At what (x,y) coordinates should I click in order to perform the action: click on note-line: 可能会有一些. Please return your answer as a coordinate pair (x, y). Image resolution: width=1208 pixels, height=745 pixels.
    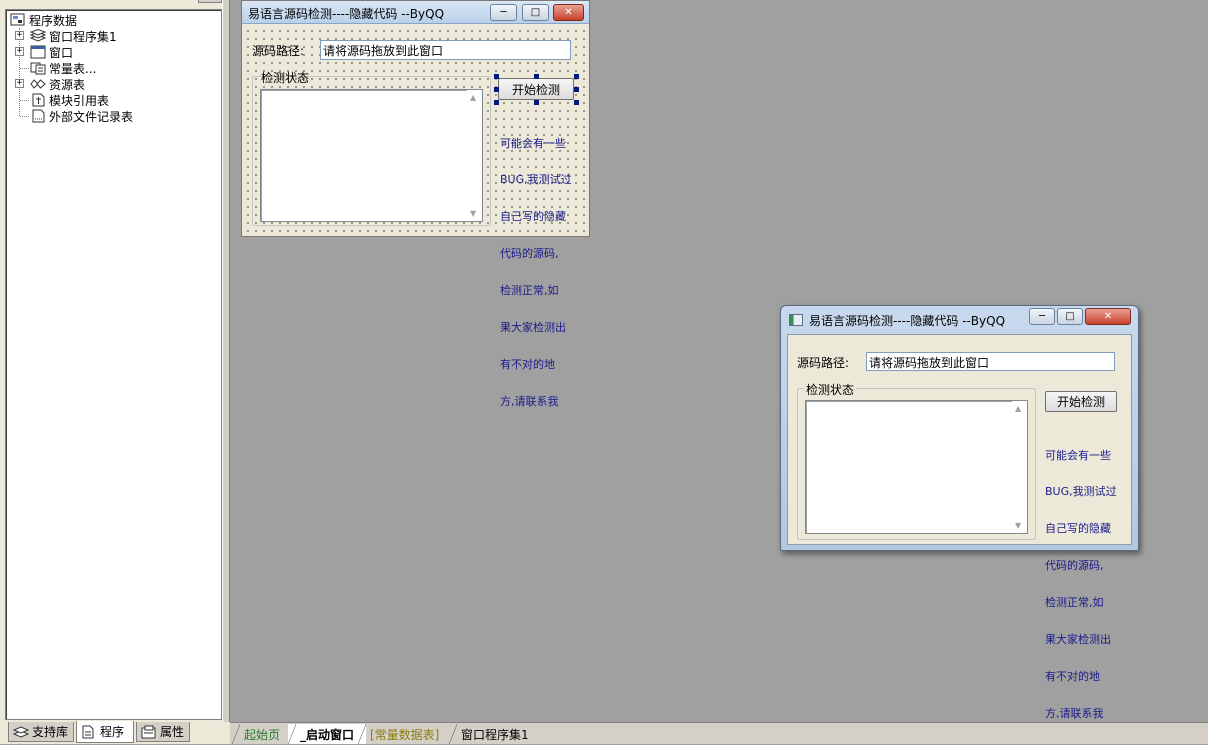
    Looking at the image, I should click on (533, 143).